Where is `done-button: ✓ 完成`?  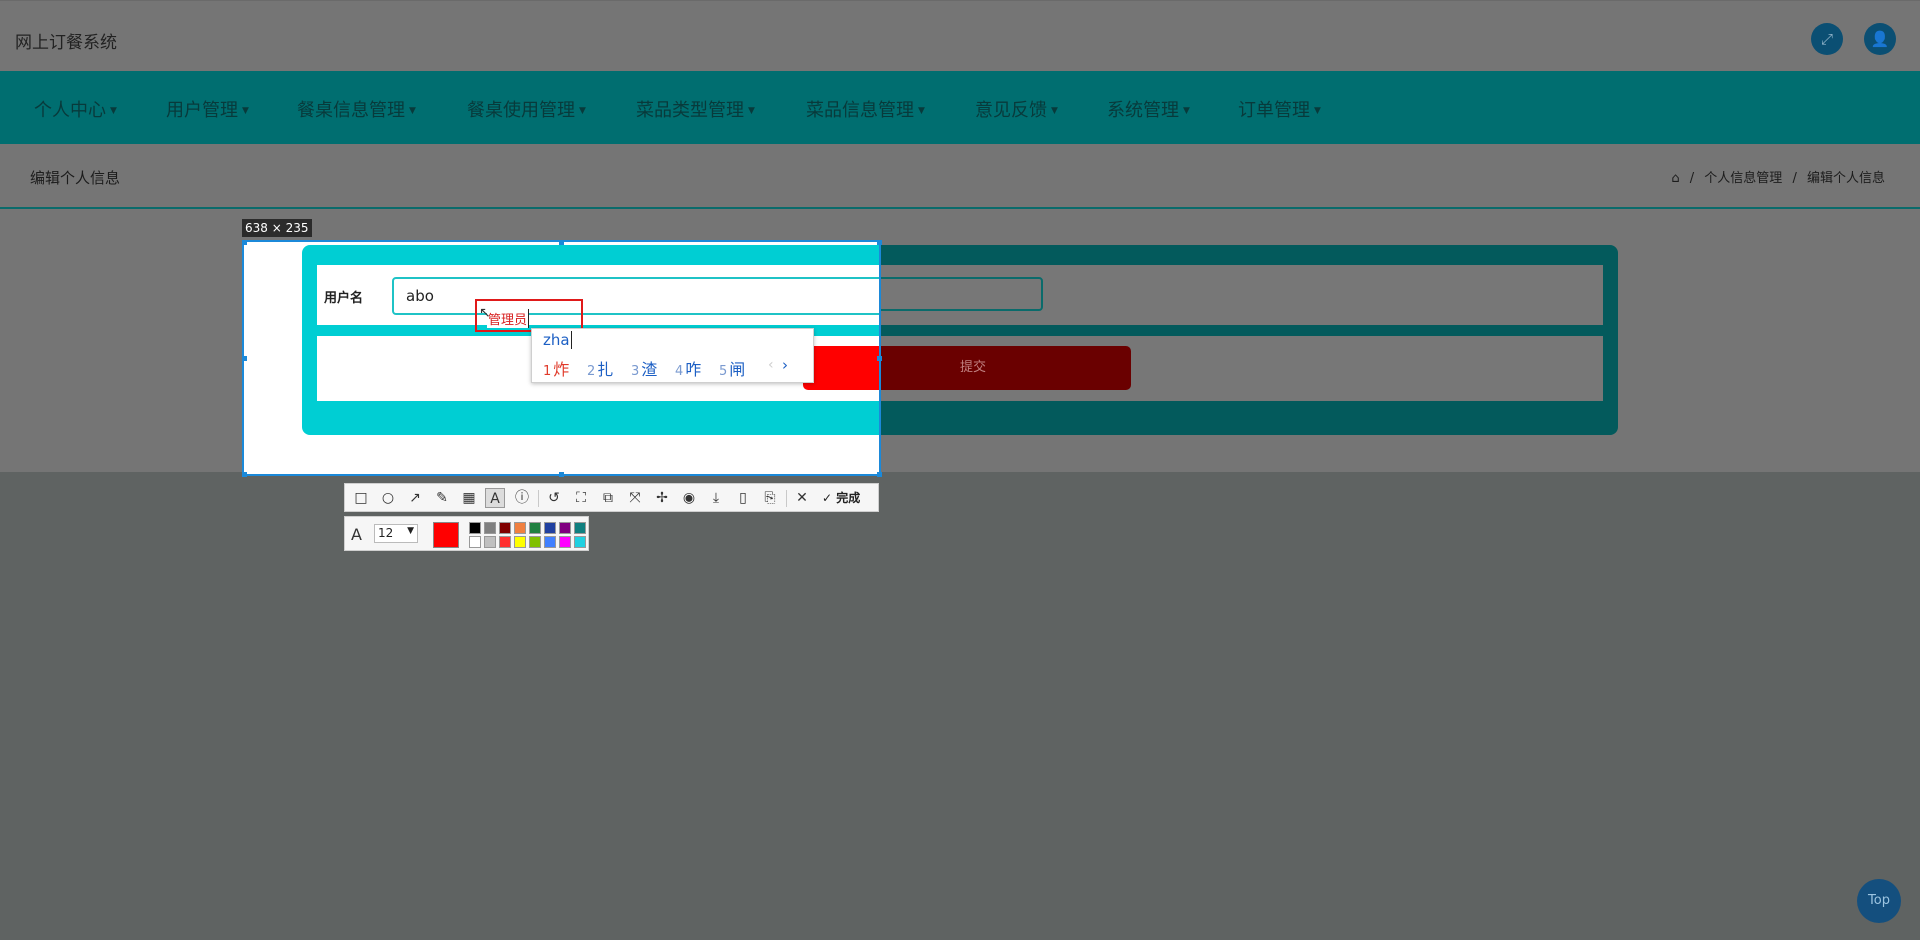 done-button: ✓ 完成 is located at coordinates (841, 497).